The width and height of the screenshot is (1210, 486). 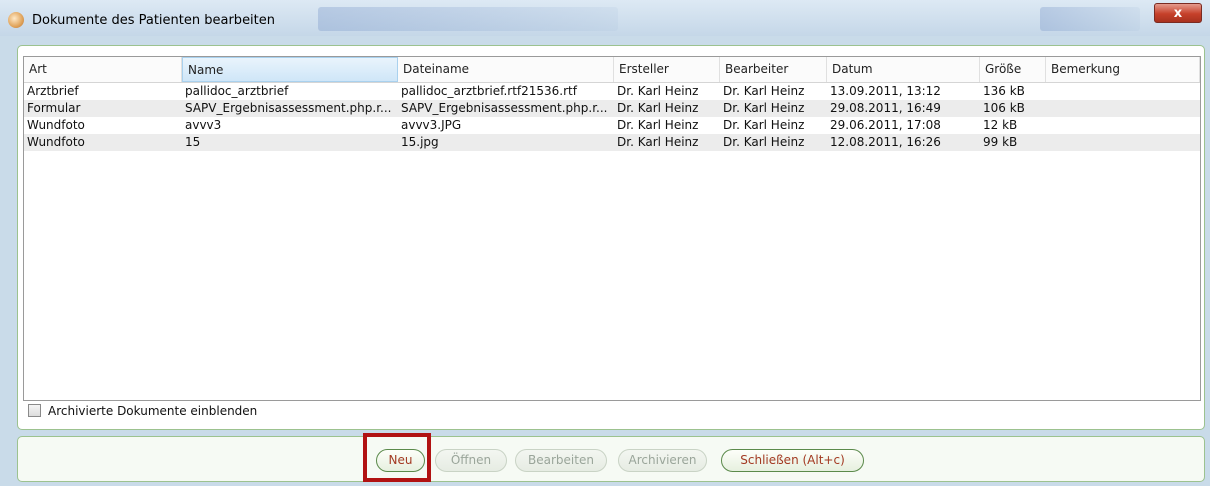 I want to click on cell-groesse: 136 kB, so click(x=1004, y=91).